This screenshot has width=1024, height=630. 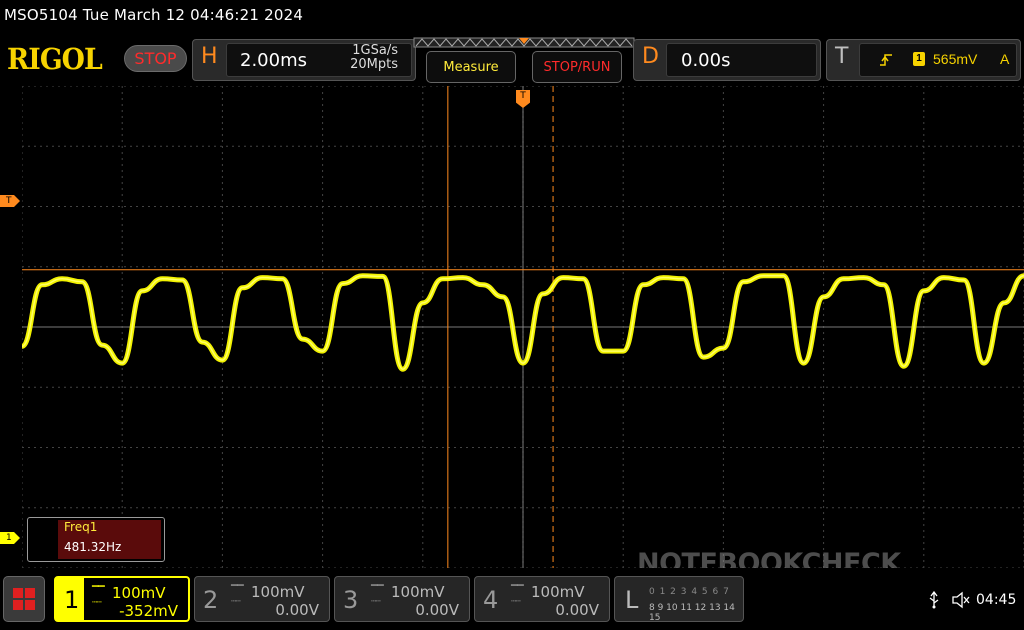 I want to click on timebase-value: 2.00ms, so click(x=273, y=60).